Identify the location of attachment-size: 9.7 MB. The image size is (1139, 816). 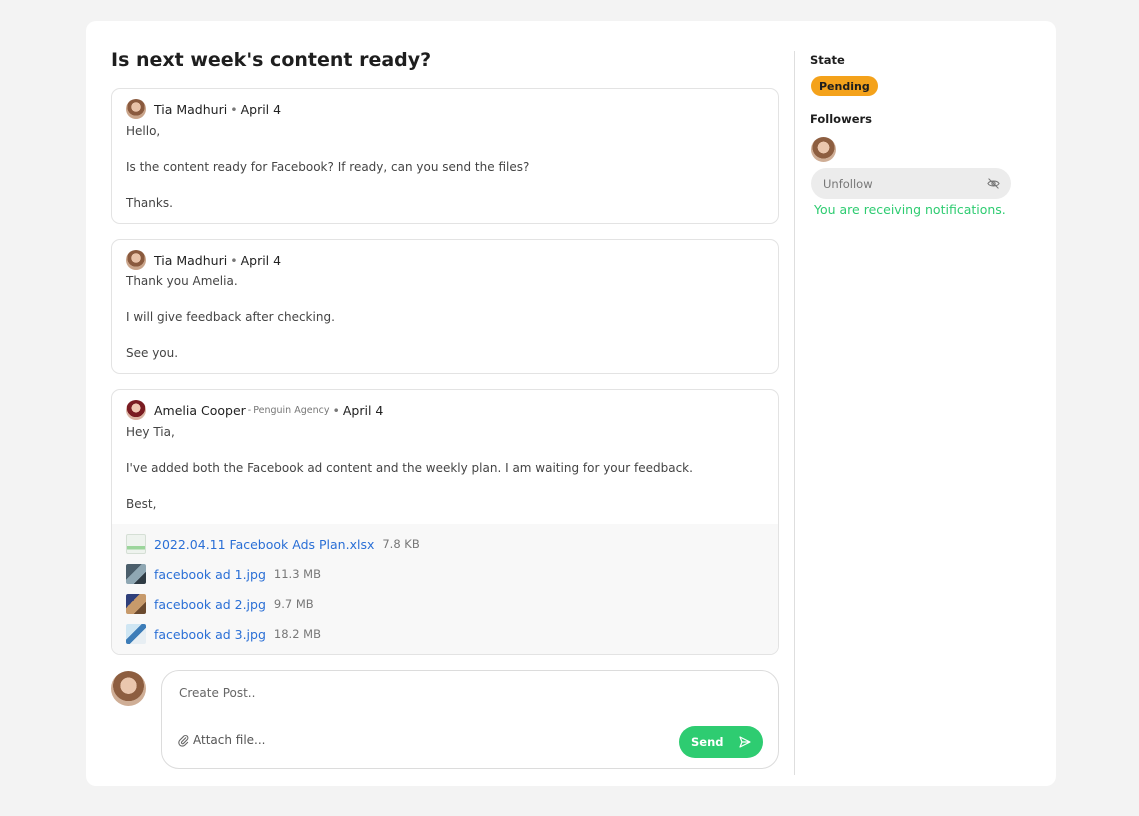
(293, 604).